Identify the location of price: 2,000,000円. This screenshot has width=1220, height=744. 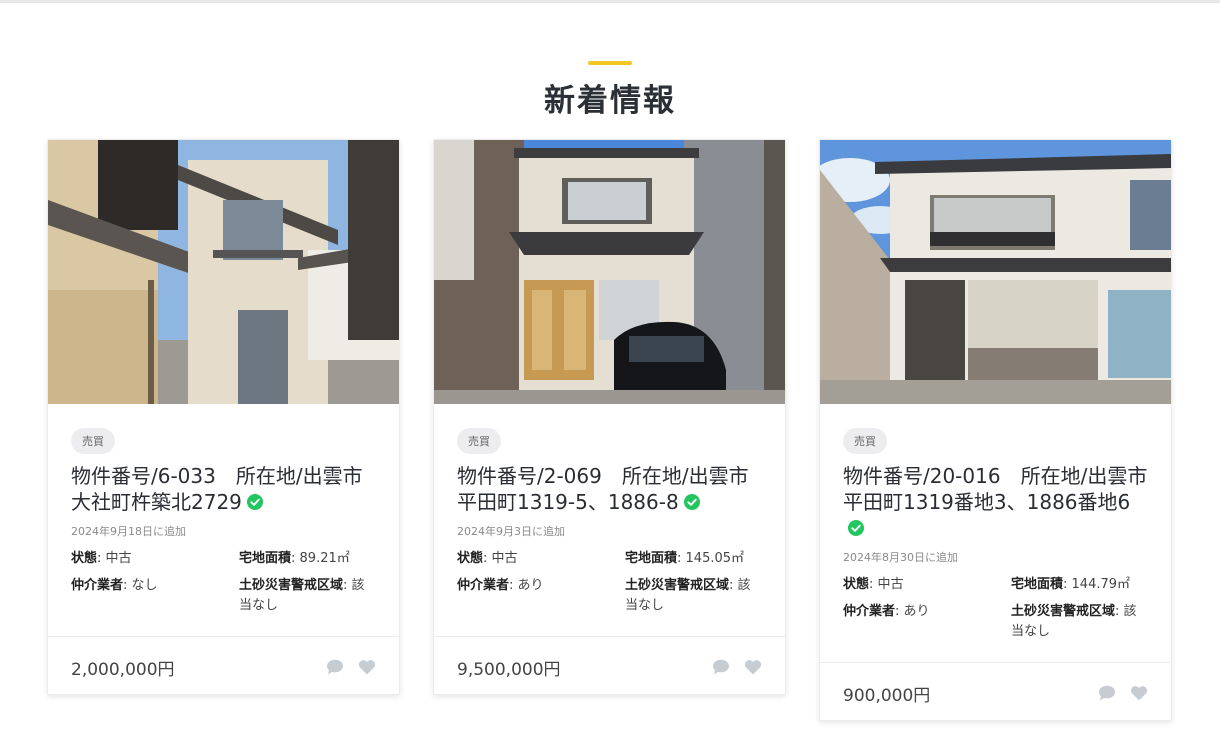
(123, 669).